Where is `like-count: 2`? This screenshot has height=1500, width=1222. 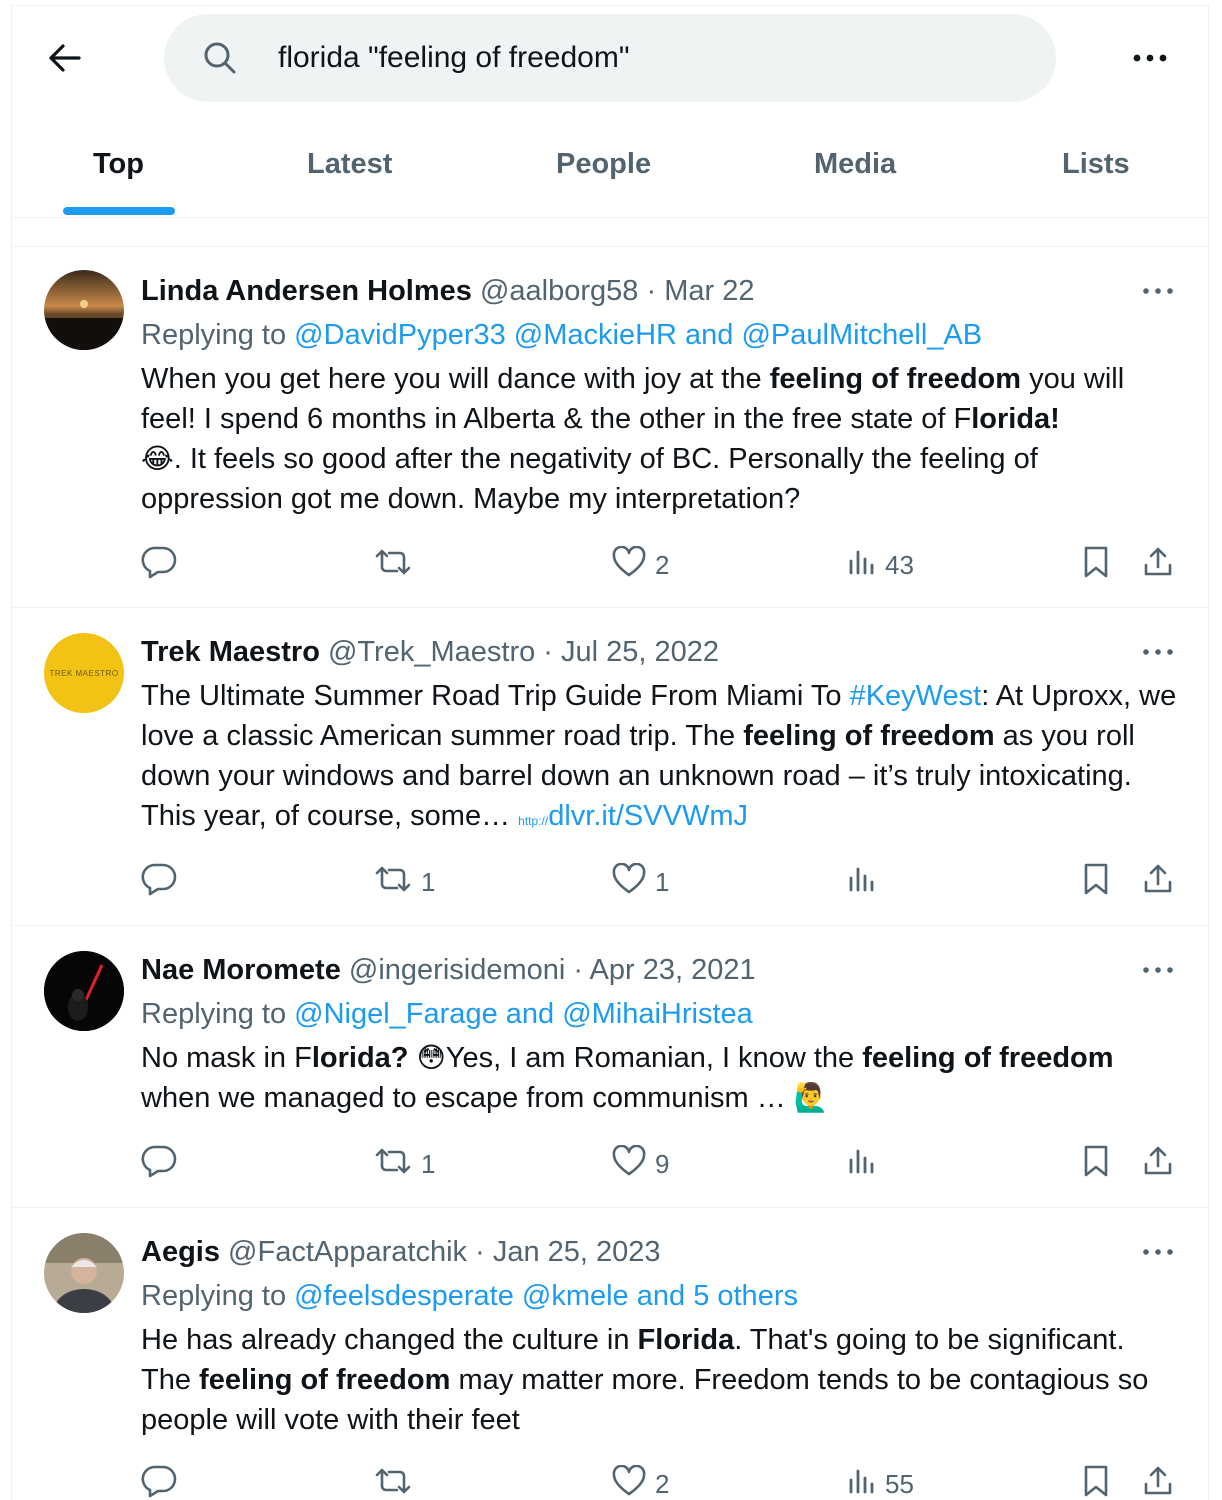
like-count: 2 is located at coordinates (662, 564).